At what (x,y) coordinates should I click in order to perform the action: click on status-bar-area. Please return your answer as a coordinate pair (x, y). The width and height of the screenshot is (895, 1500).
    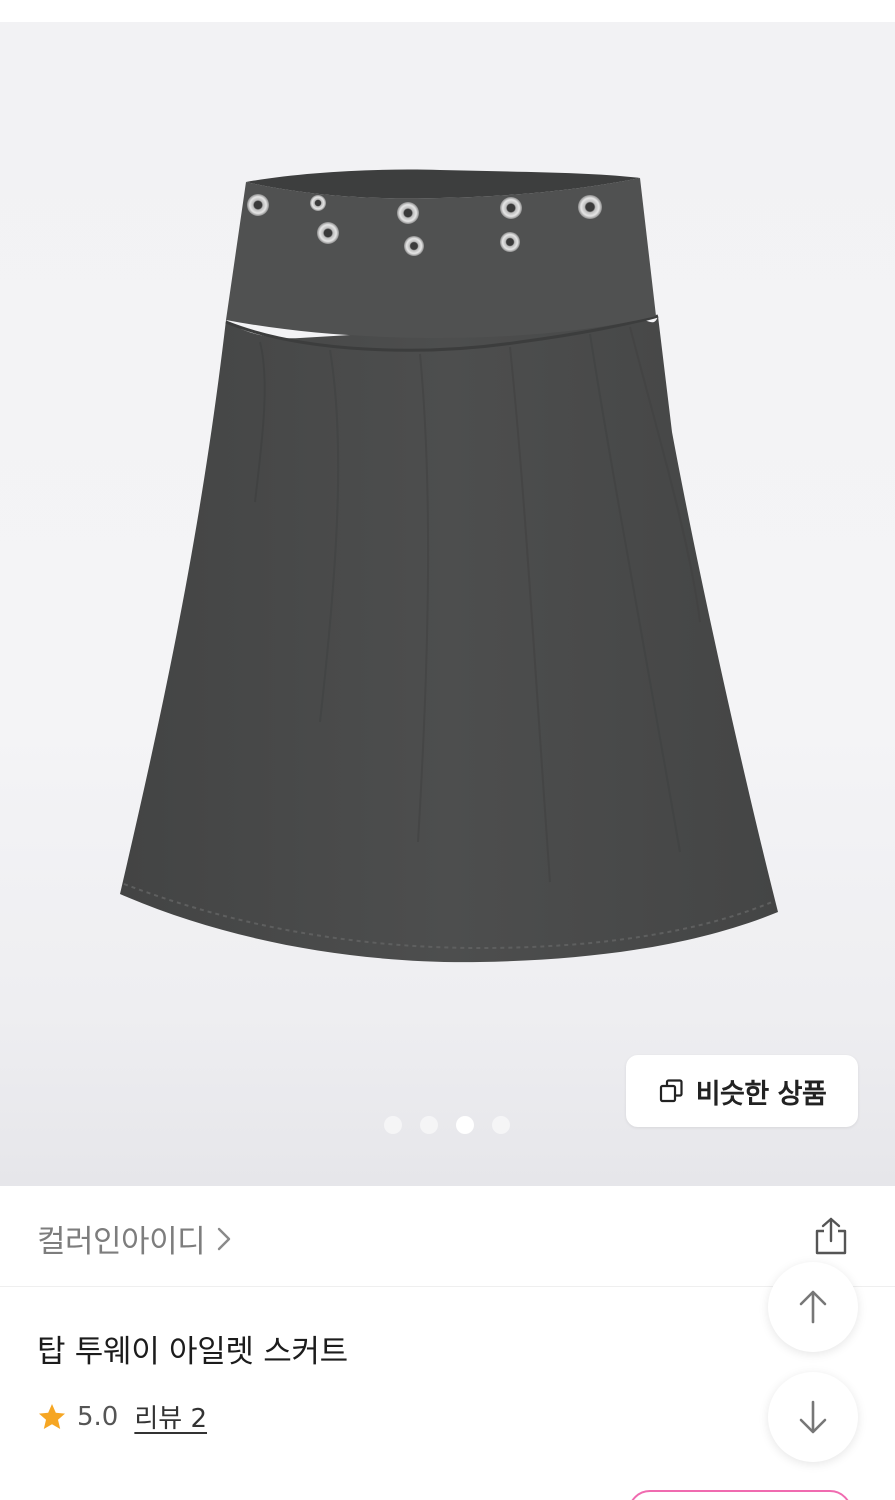
    Looking at the image, I should click on (447, 11).